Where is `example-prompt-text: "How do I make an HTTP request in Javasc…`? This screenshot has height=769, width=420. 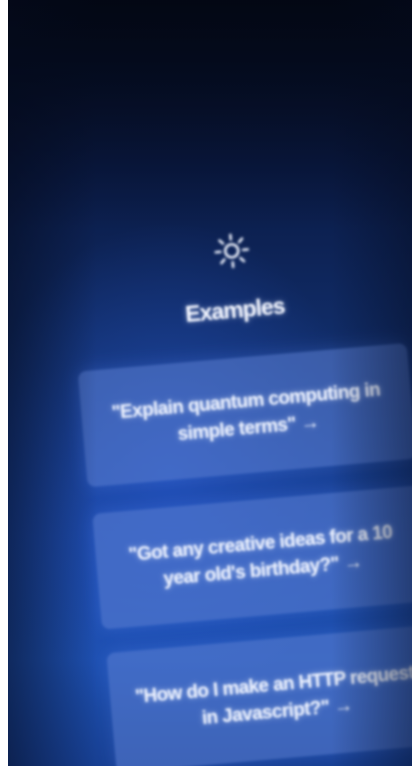 example-prompt-text: "How do I make an HTTP request in Javasc… is located at coordinates (273, 696).